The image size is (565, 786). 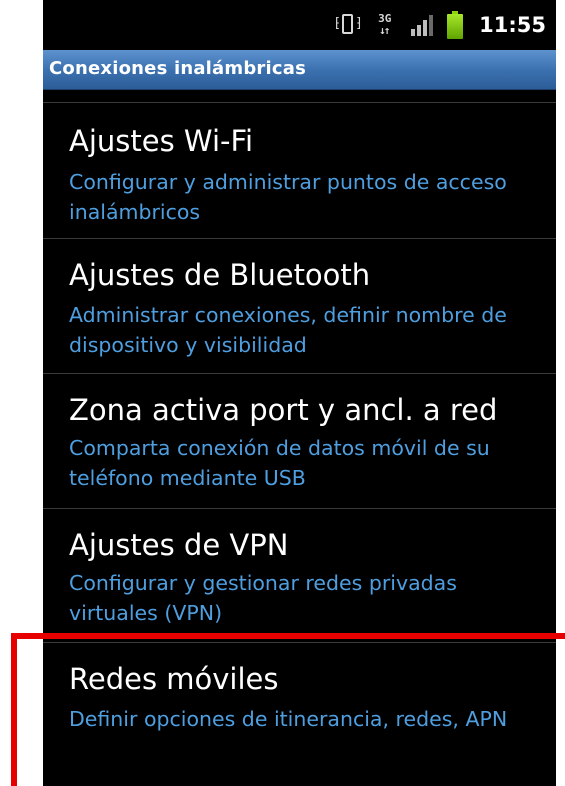 What do you see at coordinates (174, 679) in the screenshot?
I see `list-item-title: Redes móviles` at bounding box center [174, 679].